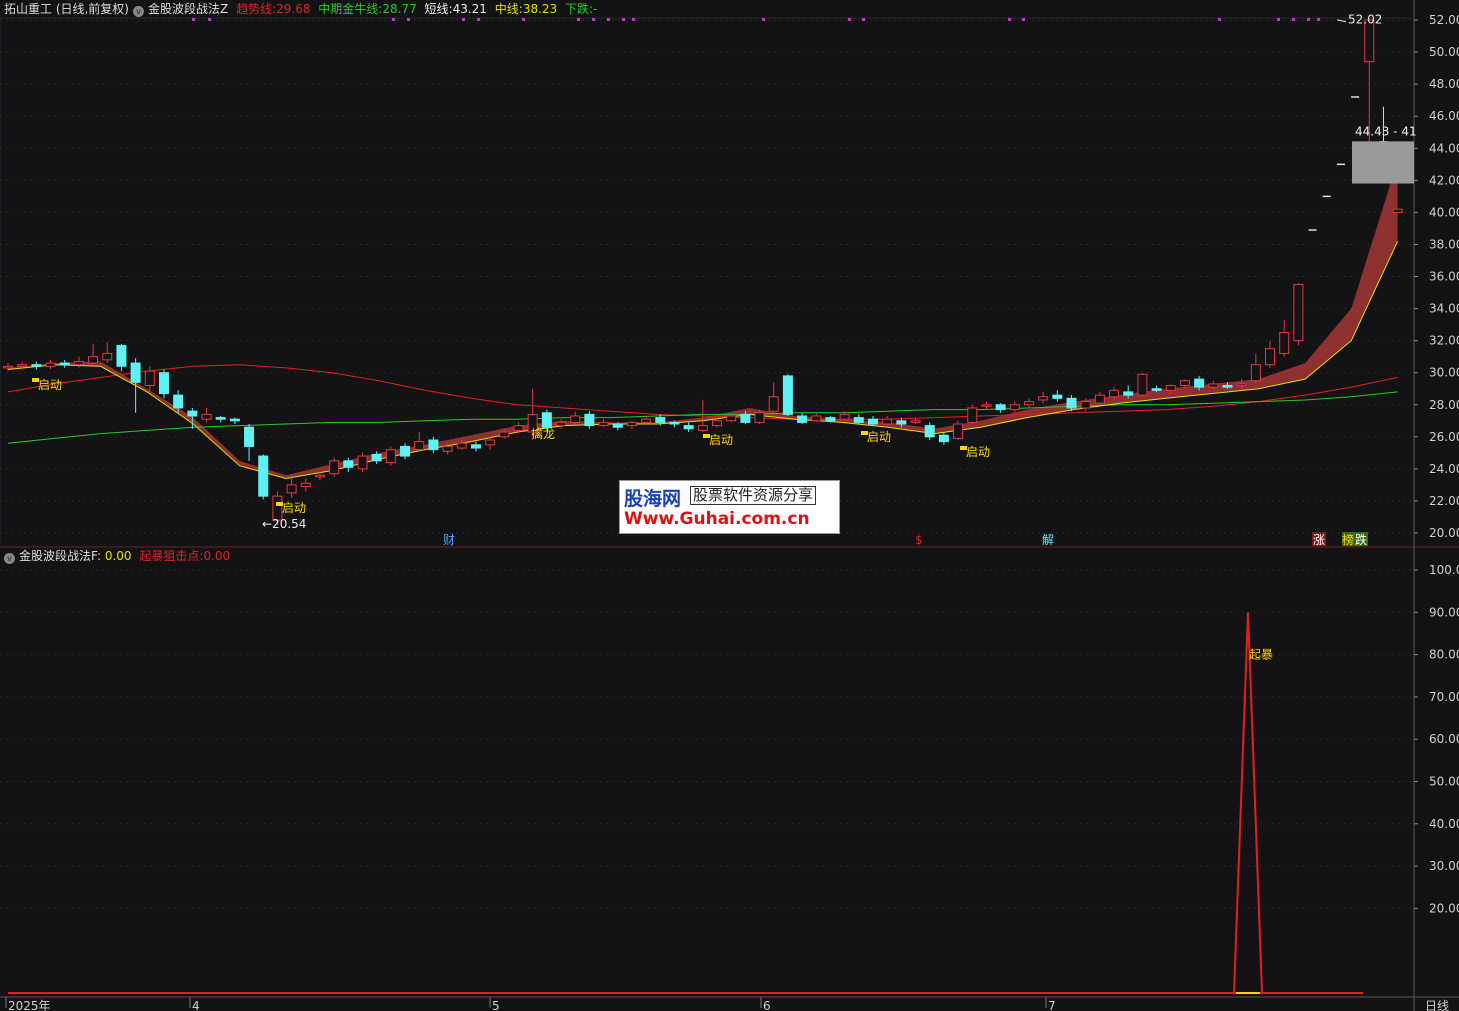 The height and width of the screenshot is (1011, 1459). Describe the element at coordinates (1444, 277) in the screenshot. I see `price-tick-label: 36.00` at that location.